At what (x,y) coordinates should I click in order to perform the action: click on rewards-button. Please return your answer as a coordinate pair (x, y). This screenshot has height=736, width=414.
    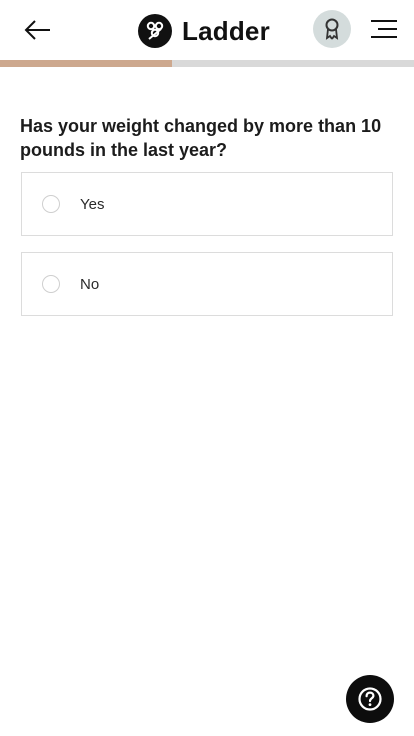
    Looking at the image, I should click on (332, 29).